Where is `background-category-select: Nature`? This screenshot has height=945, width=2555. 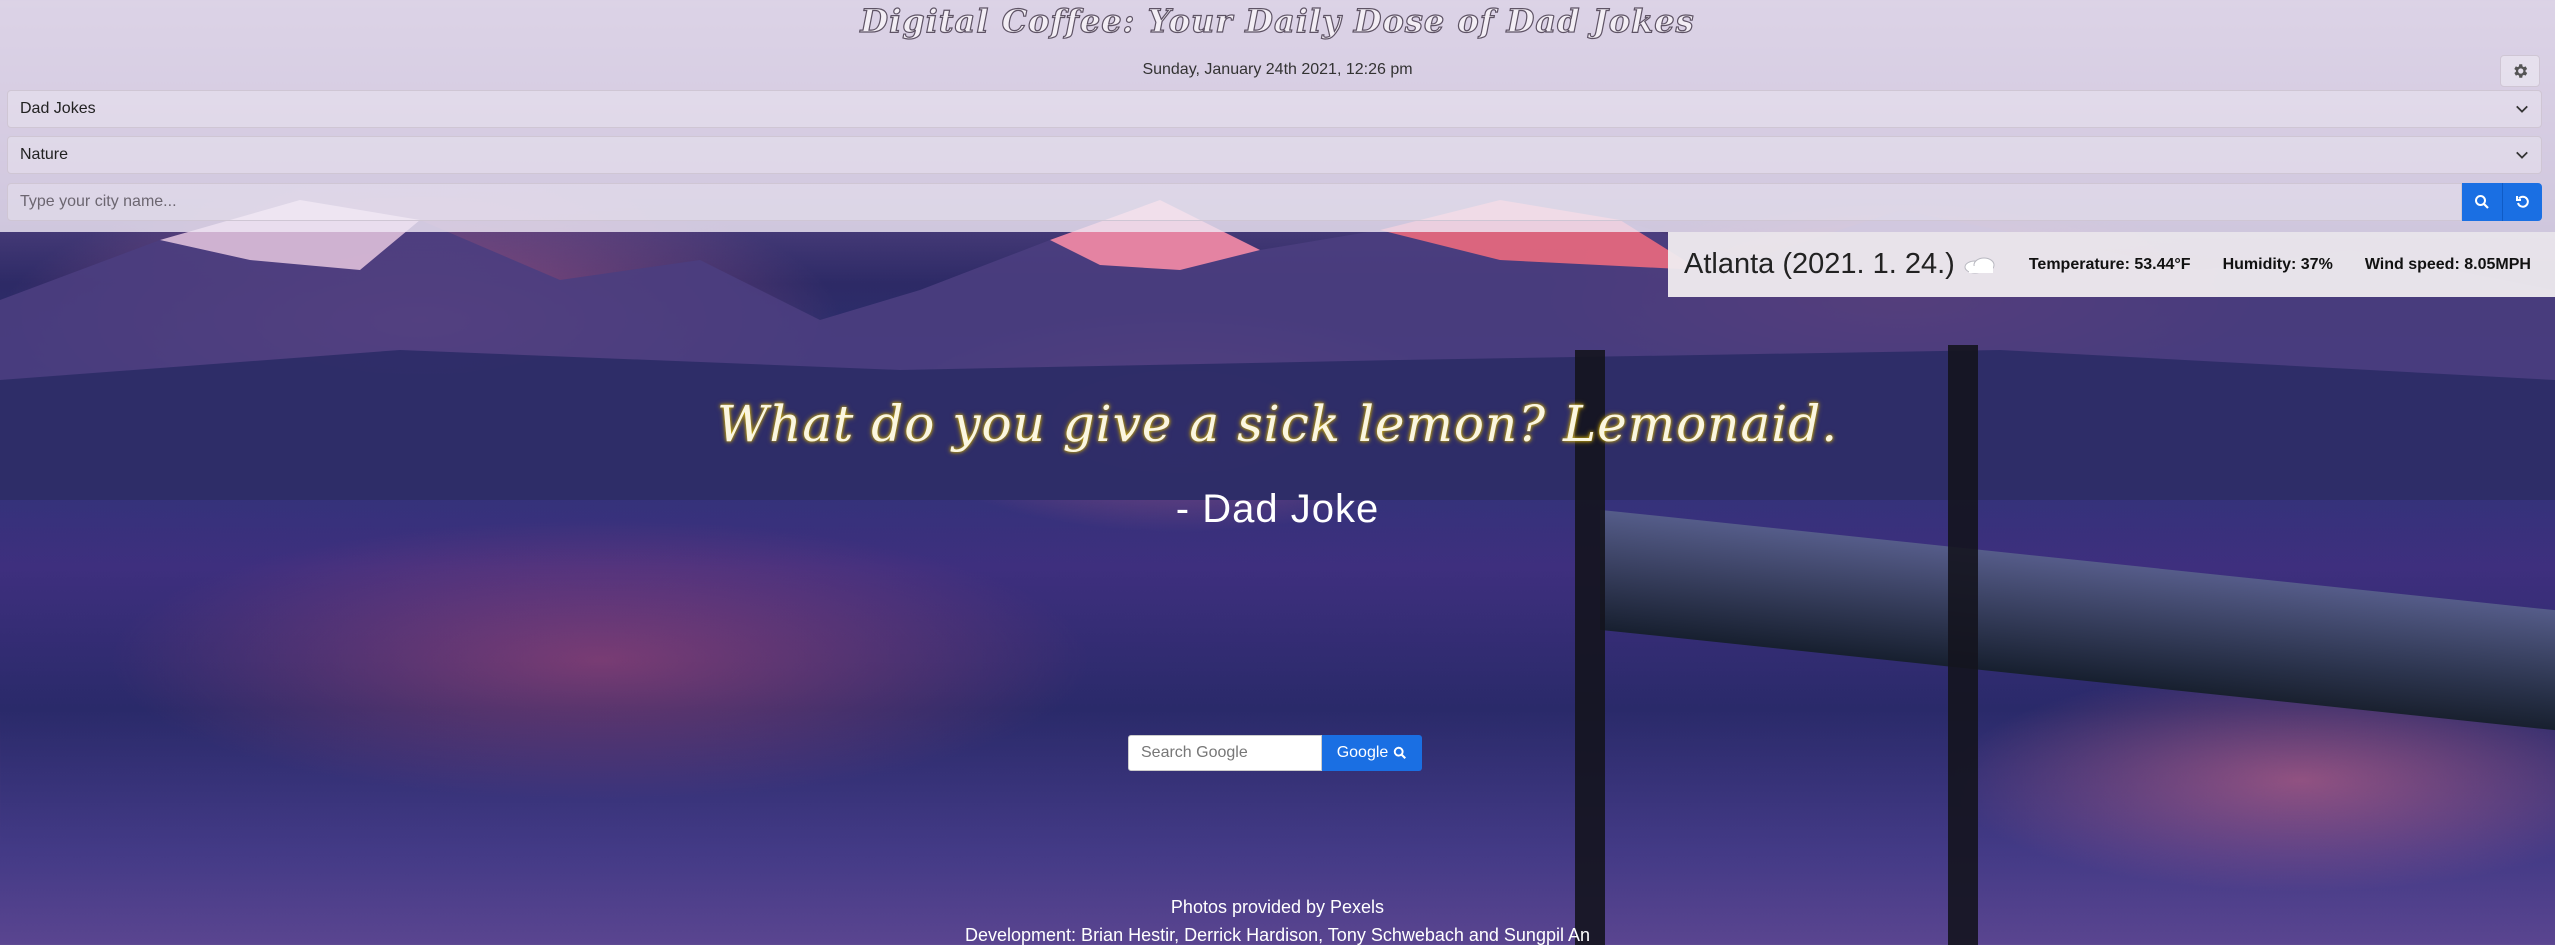
background-category-select: Nature is located at coordinates (1274, 155).